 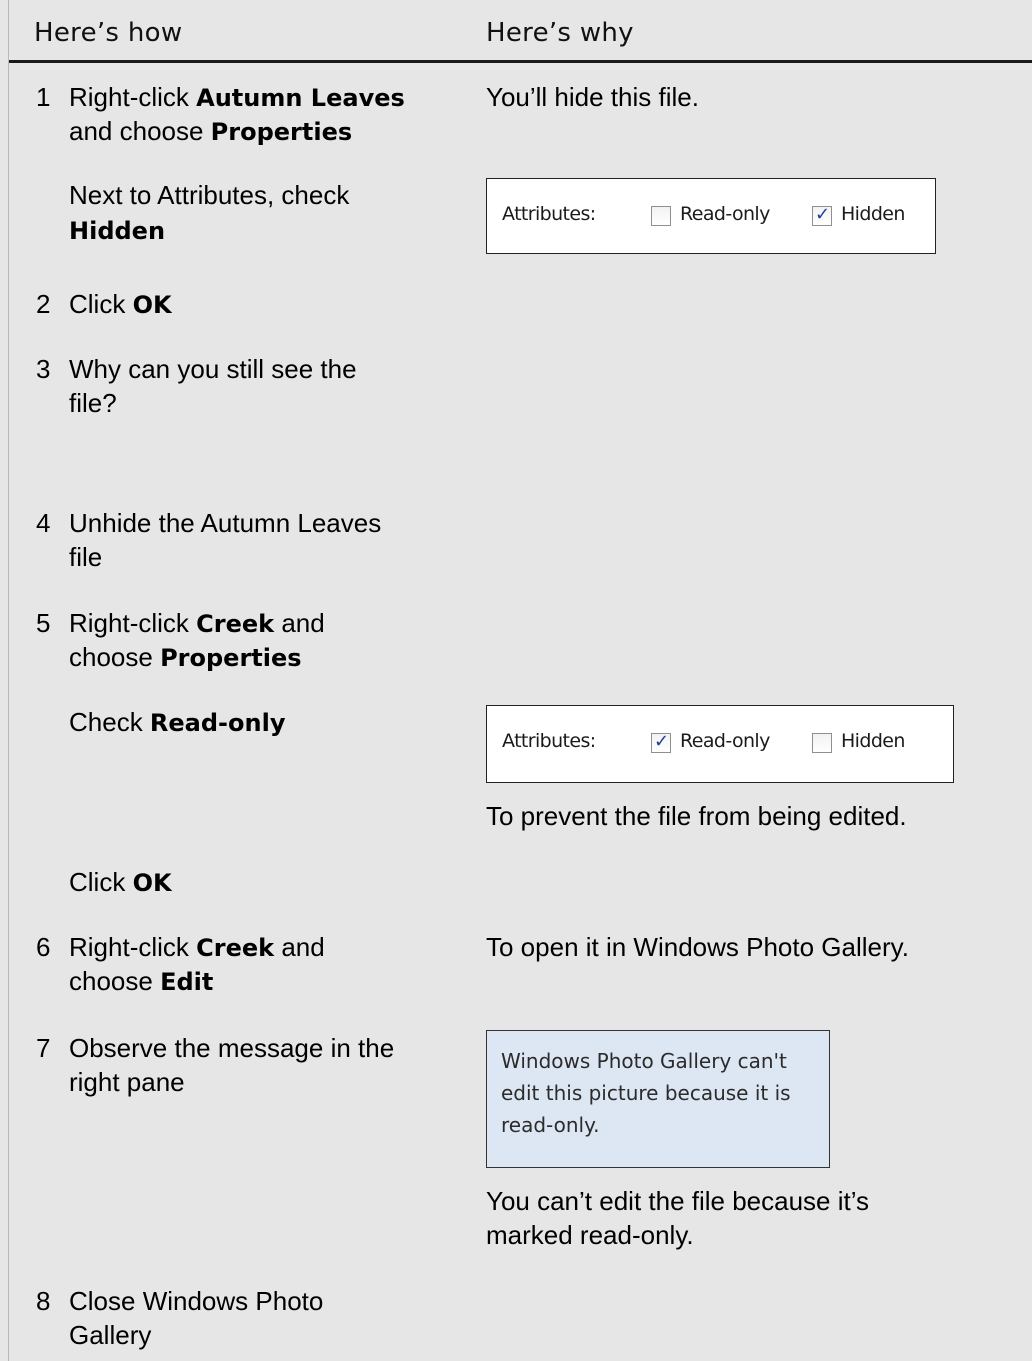 What do you see at coordinates (661, 216) in the screenshot?
I see `readonly-checkbox` at bounding box center [661, 216].